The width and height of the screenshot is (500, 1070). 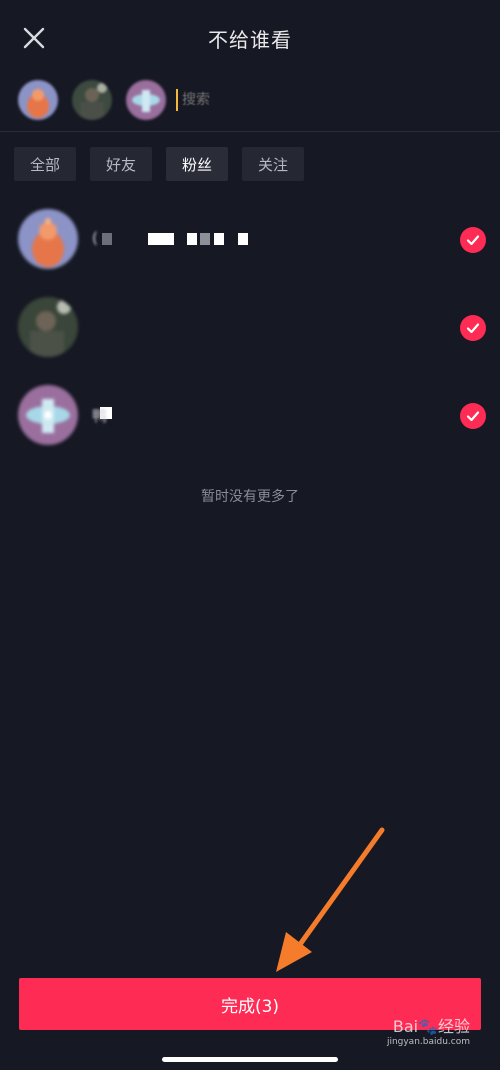 I want to click on selected-users-bar, so click(x=250, y=103).